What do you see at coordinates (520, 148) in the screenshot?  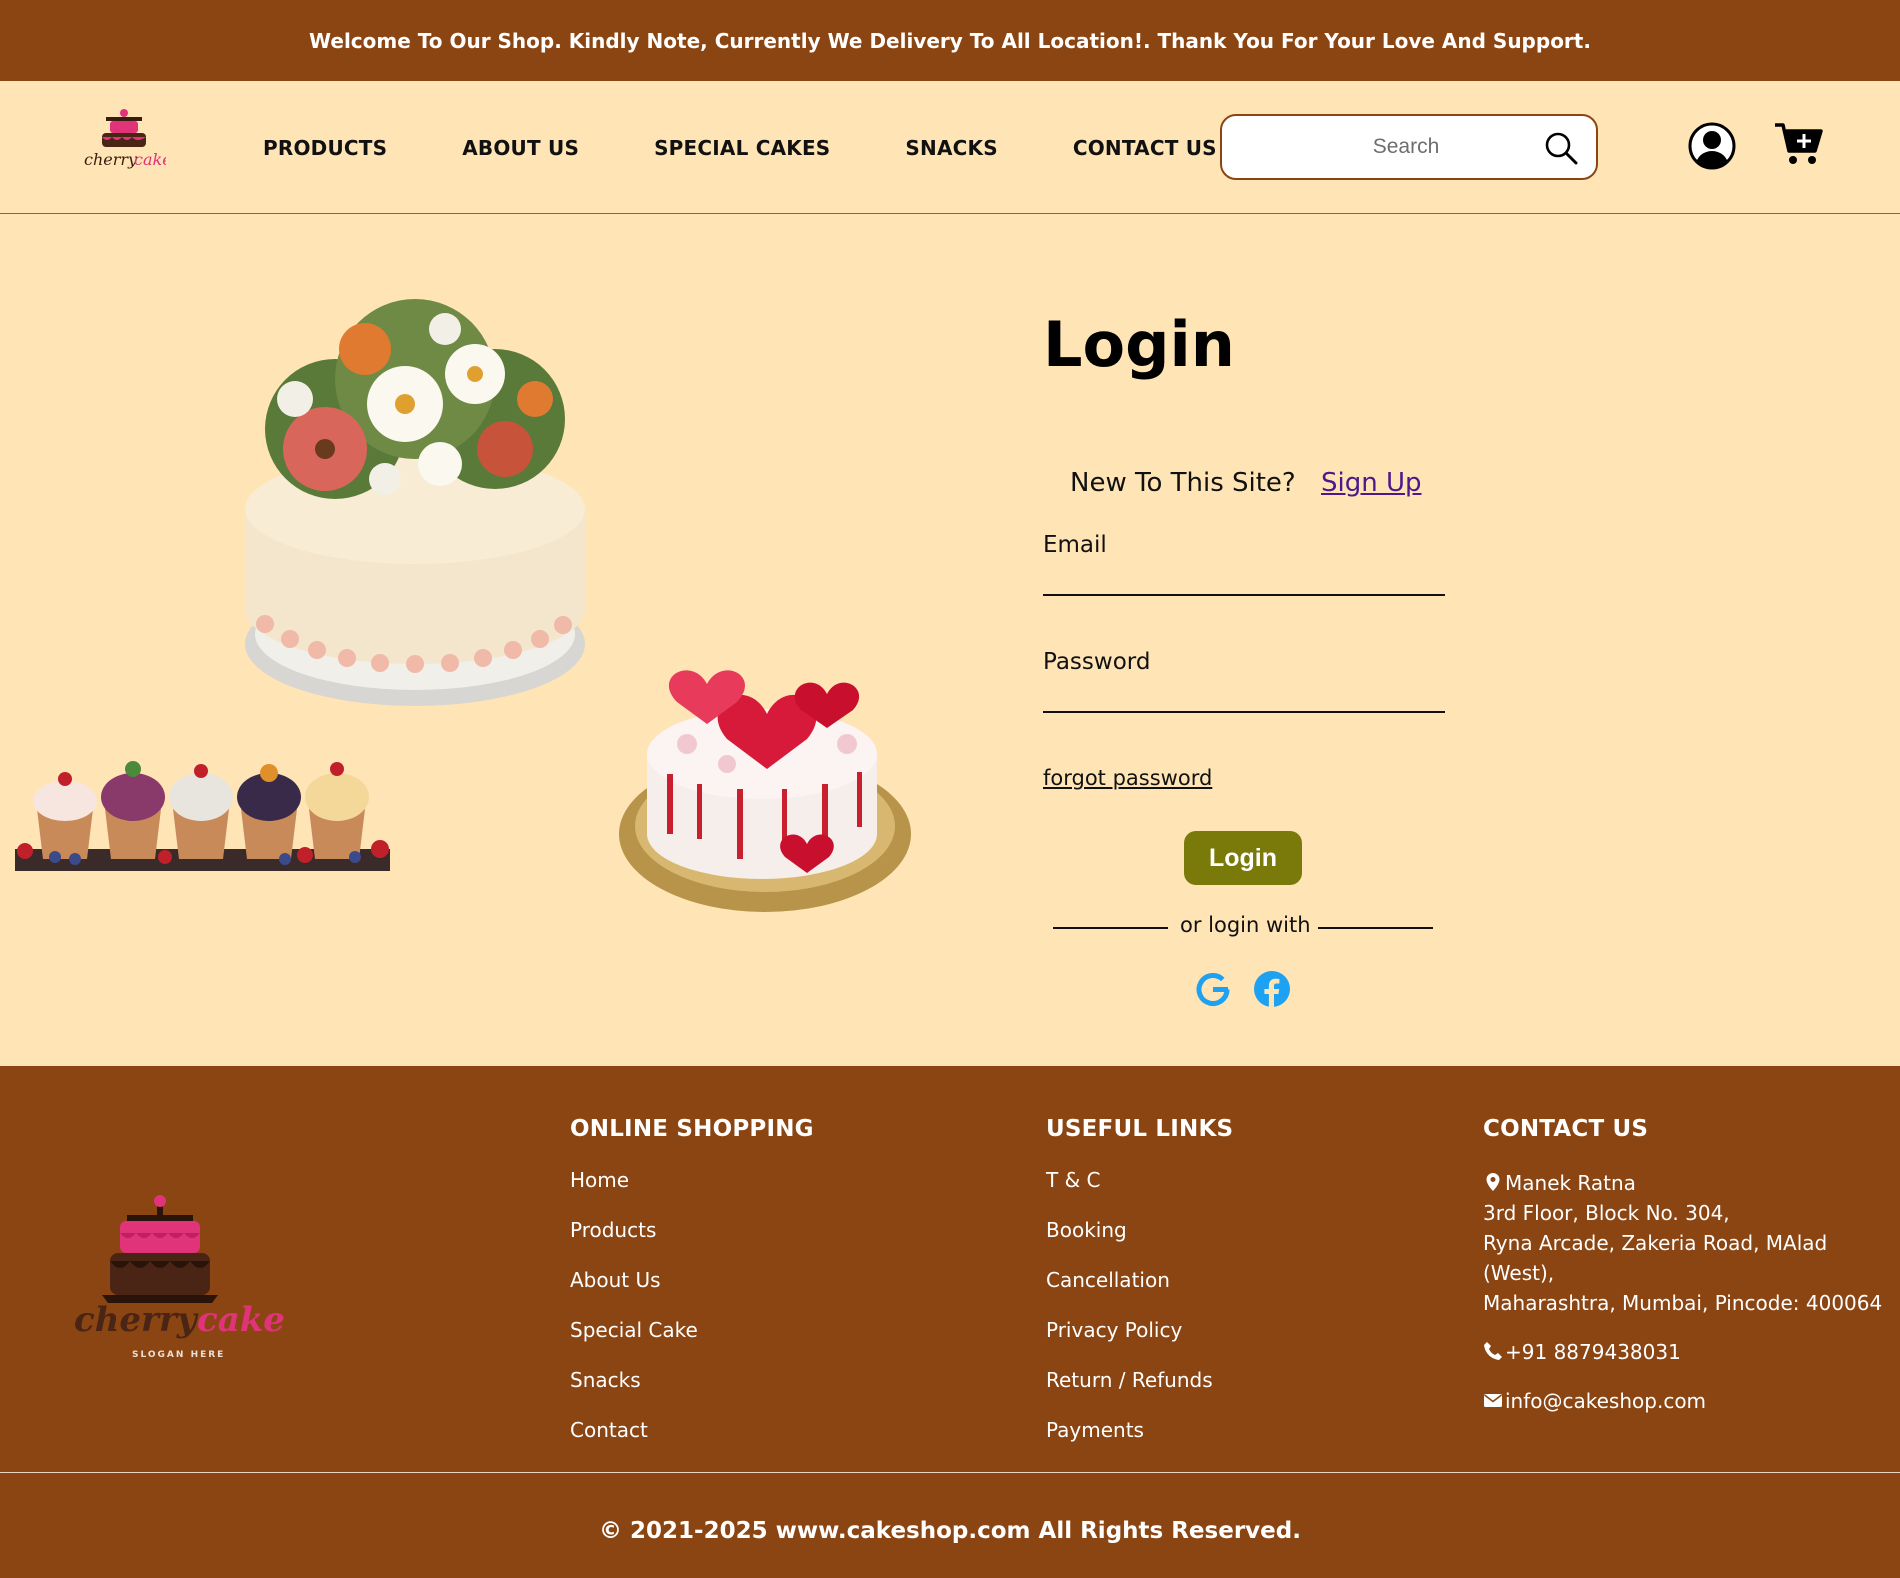 I see `nav-about-us: ABOUT US` at bounding box center [520, 148].